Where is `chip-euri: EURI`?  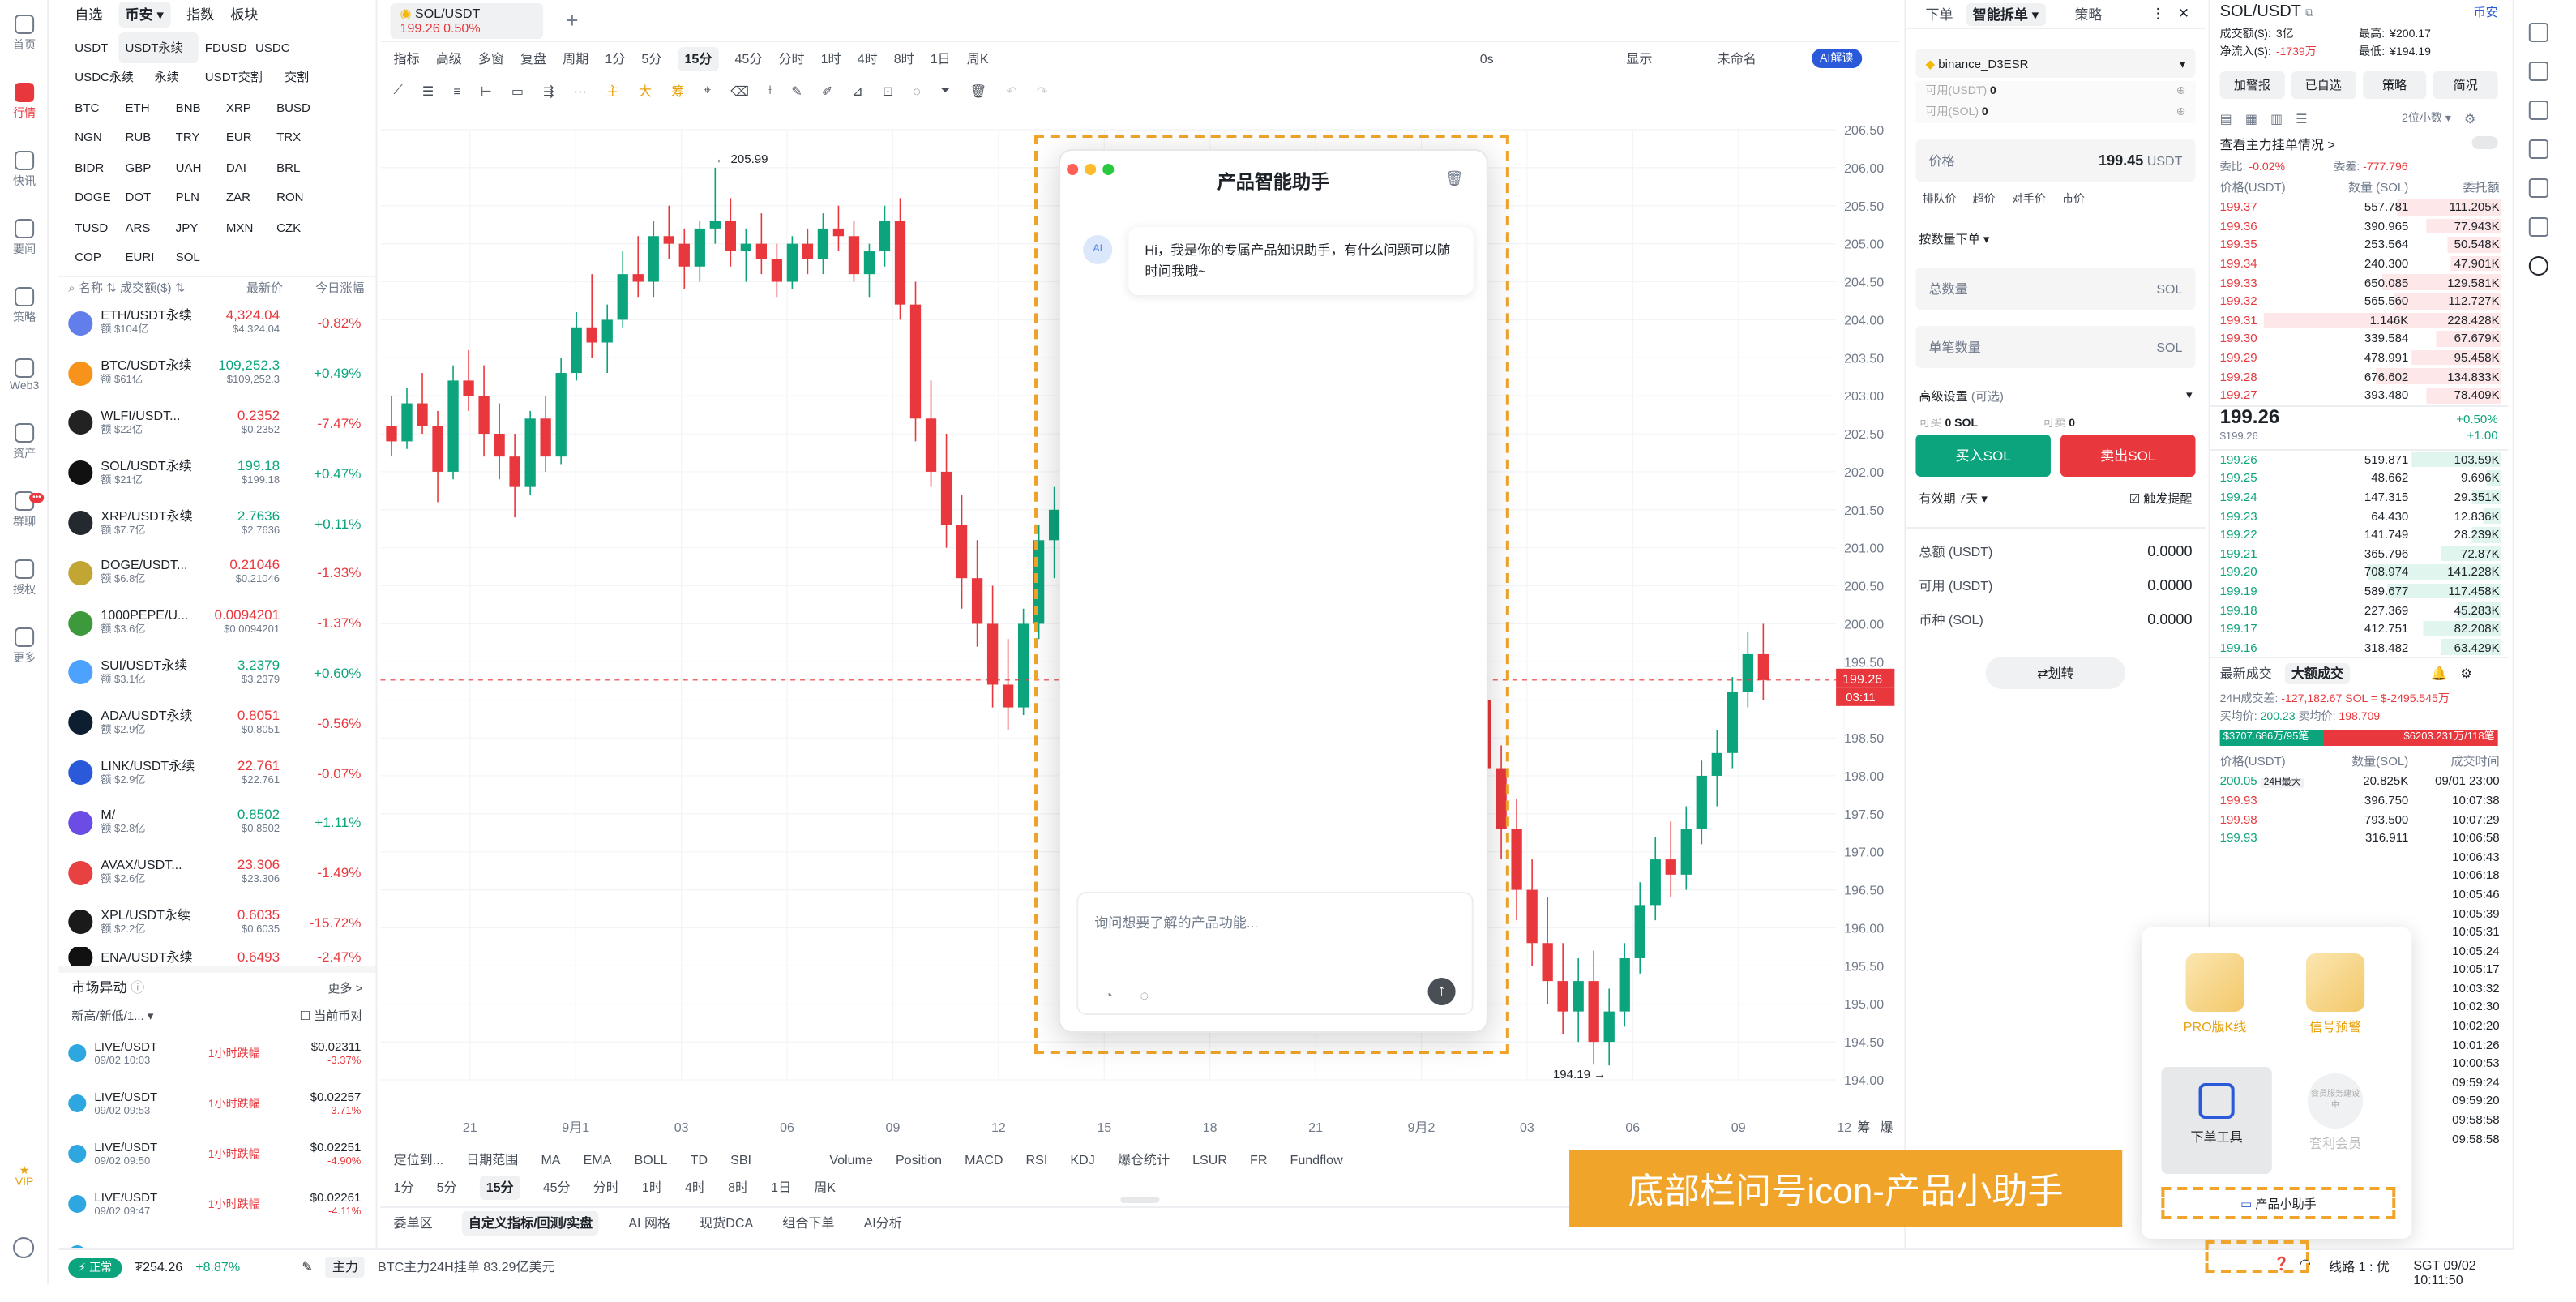
chip-euri: EURI is located at coordinates (143, 257).